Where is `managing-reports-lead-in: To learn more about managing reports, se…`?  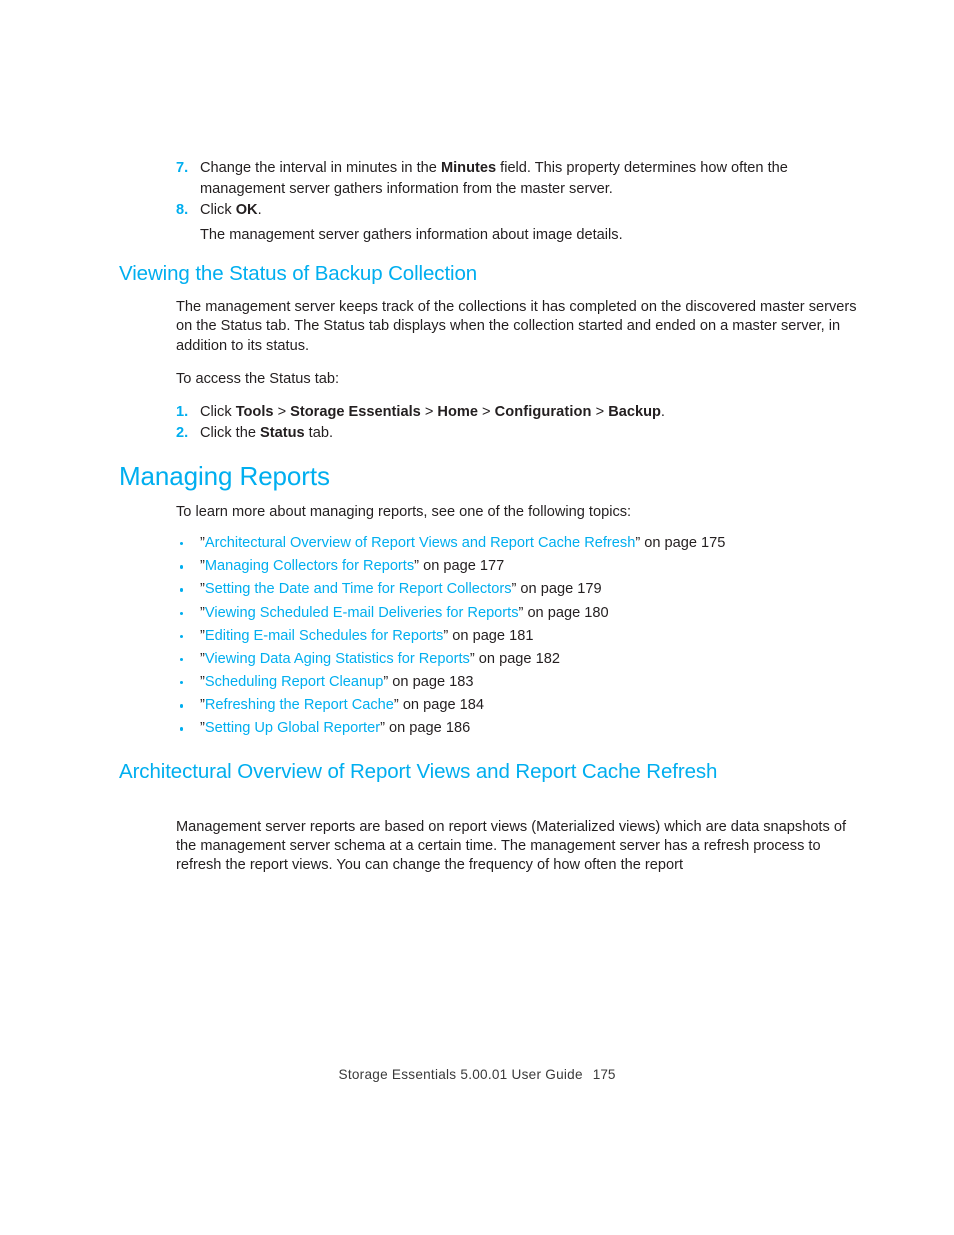 managing-reports-lead-in: To learn more about managing reports, se… is located at coordinates (404, 511).